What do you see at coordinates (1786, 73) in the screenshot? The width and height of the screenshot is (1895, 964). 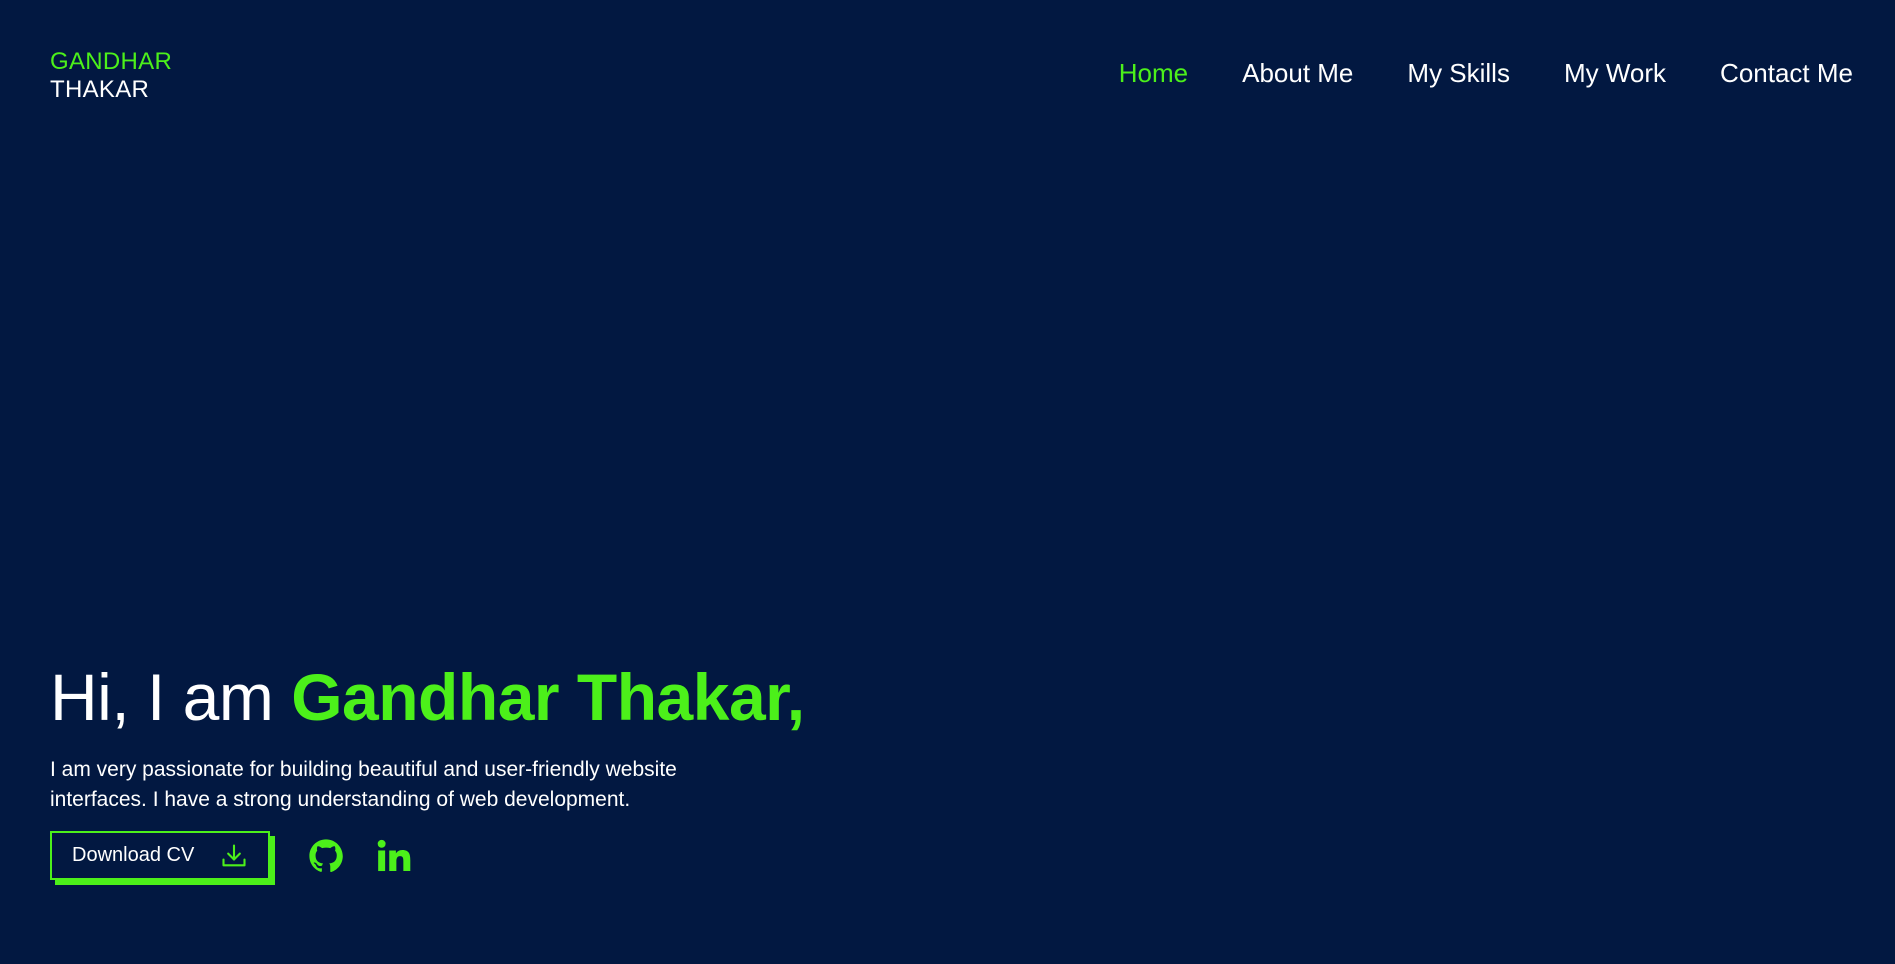 I see `nav-contact-me: Contact Me` at bounding box center [1786, 73].